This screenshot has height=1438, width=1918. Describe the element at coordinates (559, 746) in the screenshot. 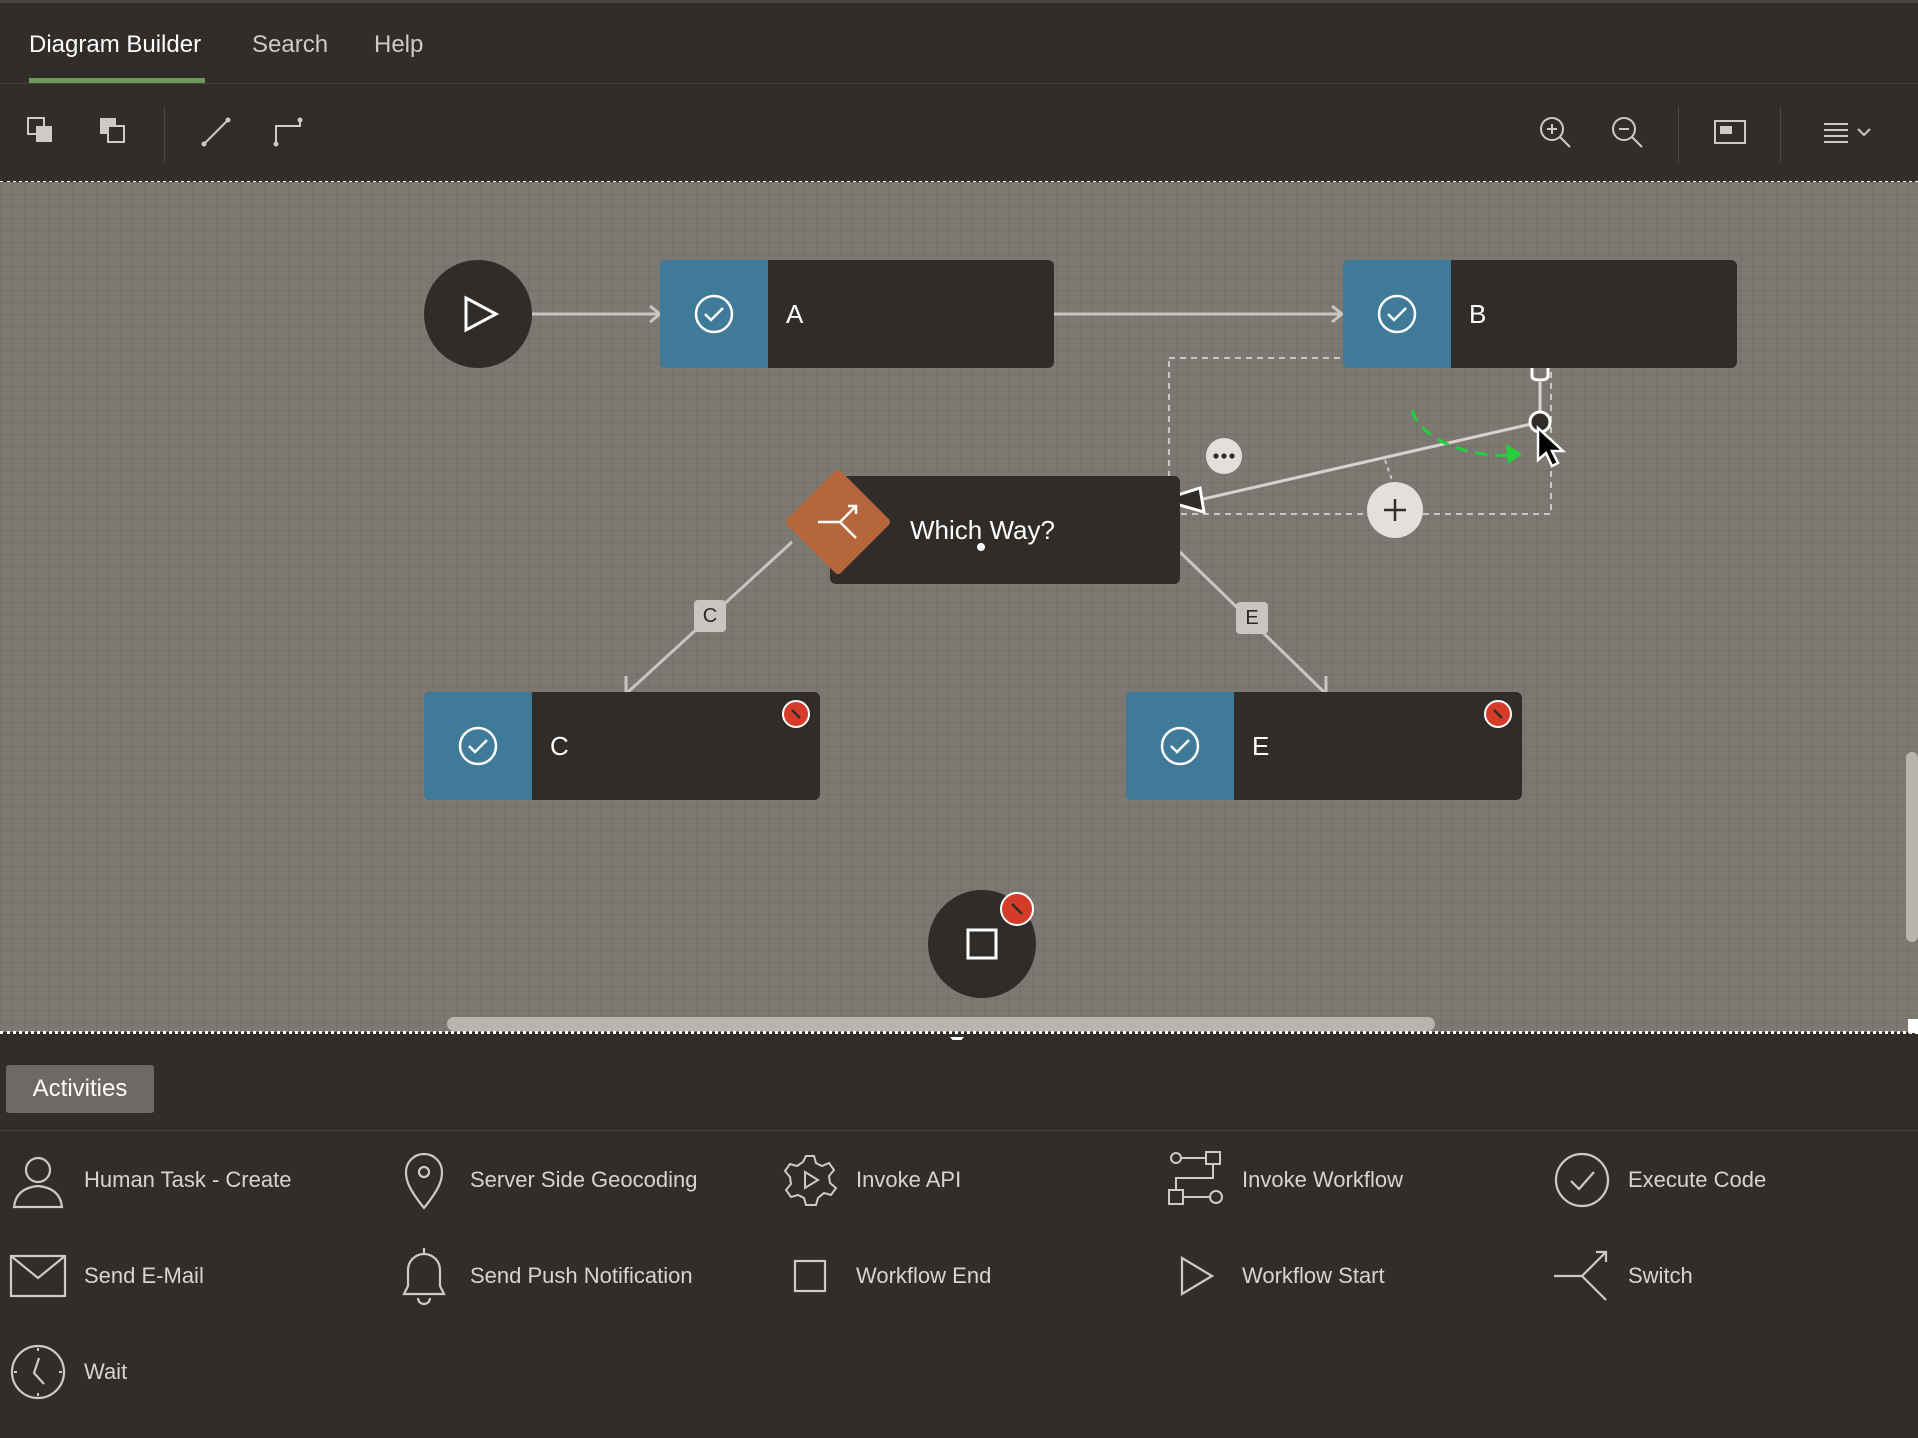

I see `node-label-c: C` at that location.